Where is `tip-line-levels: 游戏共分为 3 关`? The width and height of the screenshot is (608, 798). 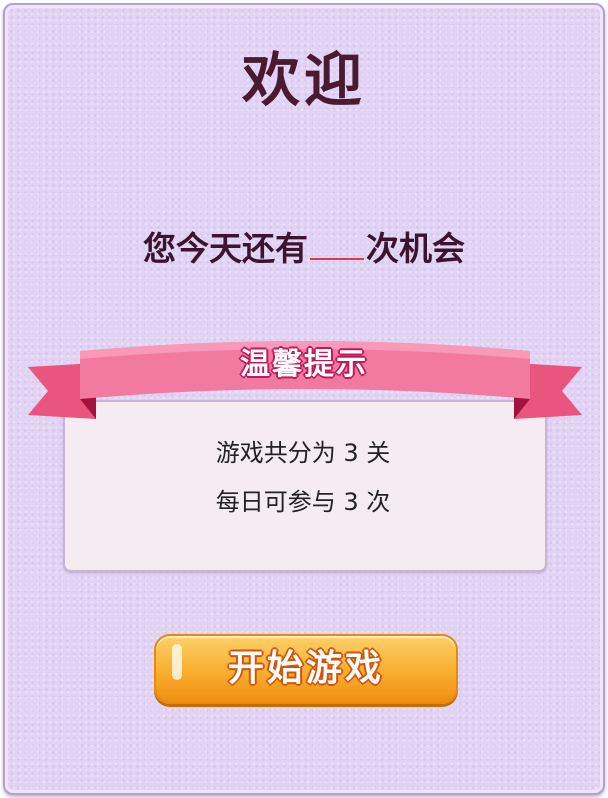
tip-line-levels: 游戏共分为 3 关 is located at coordinates (303, 453).